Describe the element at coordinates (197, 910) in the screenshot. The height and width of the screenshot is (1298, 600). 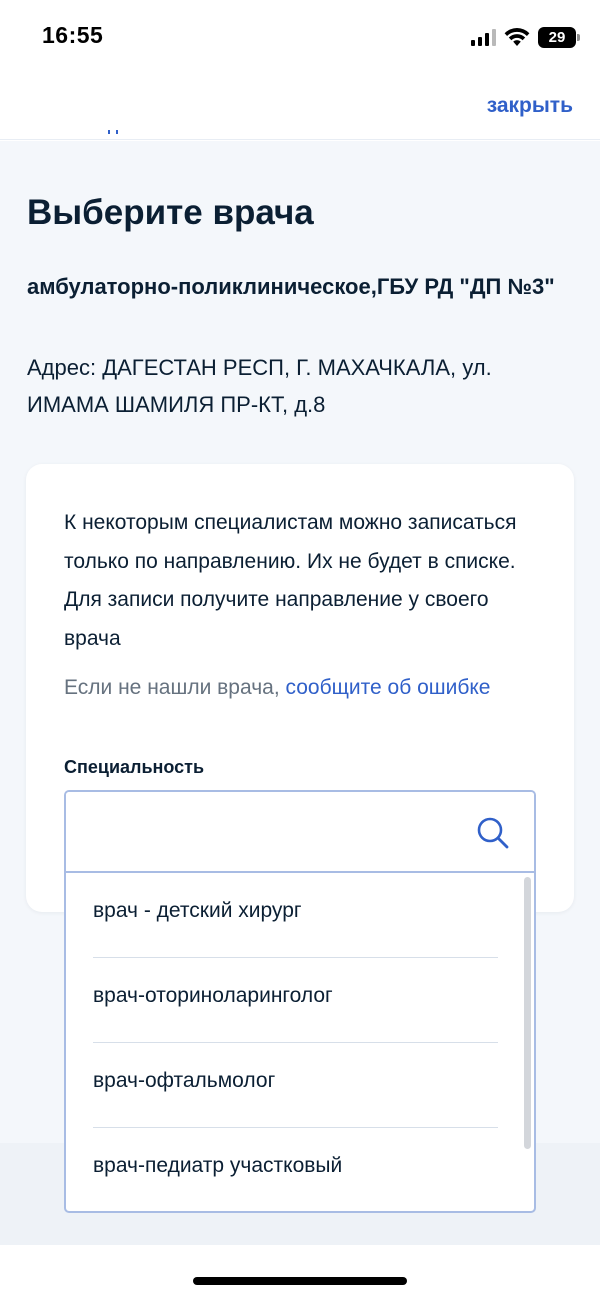
I see `dropdown-item-label: врач - детский хирург` at that location.